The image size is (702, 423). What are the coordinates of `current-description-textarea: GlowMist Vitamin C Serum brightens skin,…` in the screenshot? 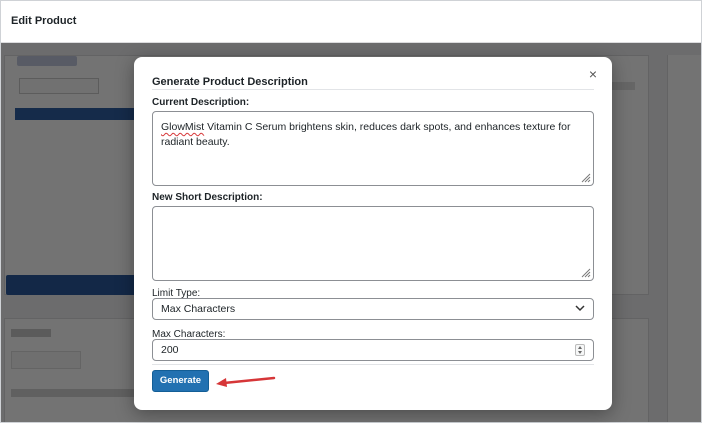 It's located at (373, 148).